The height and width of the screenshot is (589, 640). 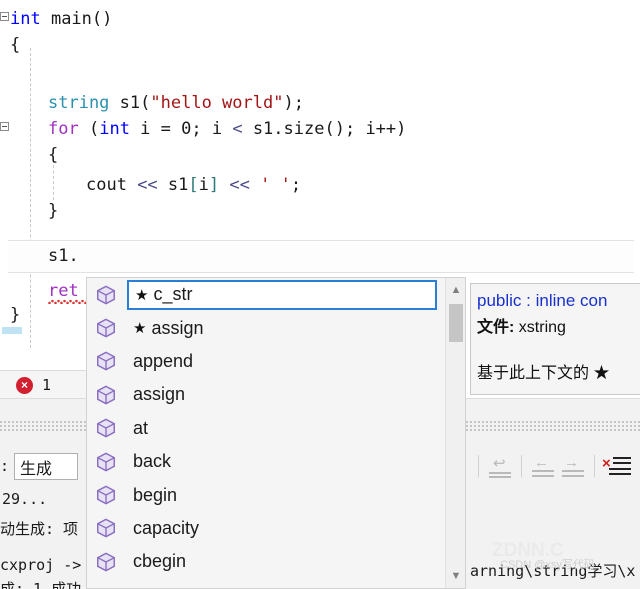 I want to click on code-token: ret, so click(x=63, y=291).